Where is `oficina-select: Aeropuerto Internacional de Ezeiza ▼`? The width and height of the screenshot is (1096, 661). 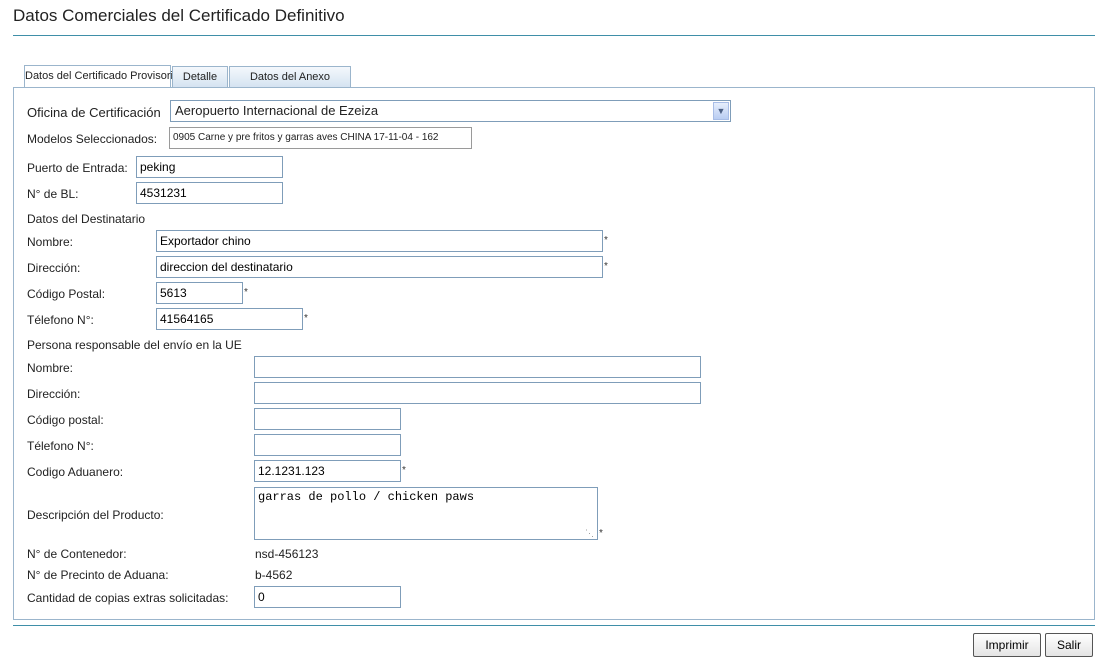
oficina-select: Aeropuerto Internacional de Ezeiza ▼ is located at coordinates (450, 111).